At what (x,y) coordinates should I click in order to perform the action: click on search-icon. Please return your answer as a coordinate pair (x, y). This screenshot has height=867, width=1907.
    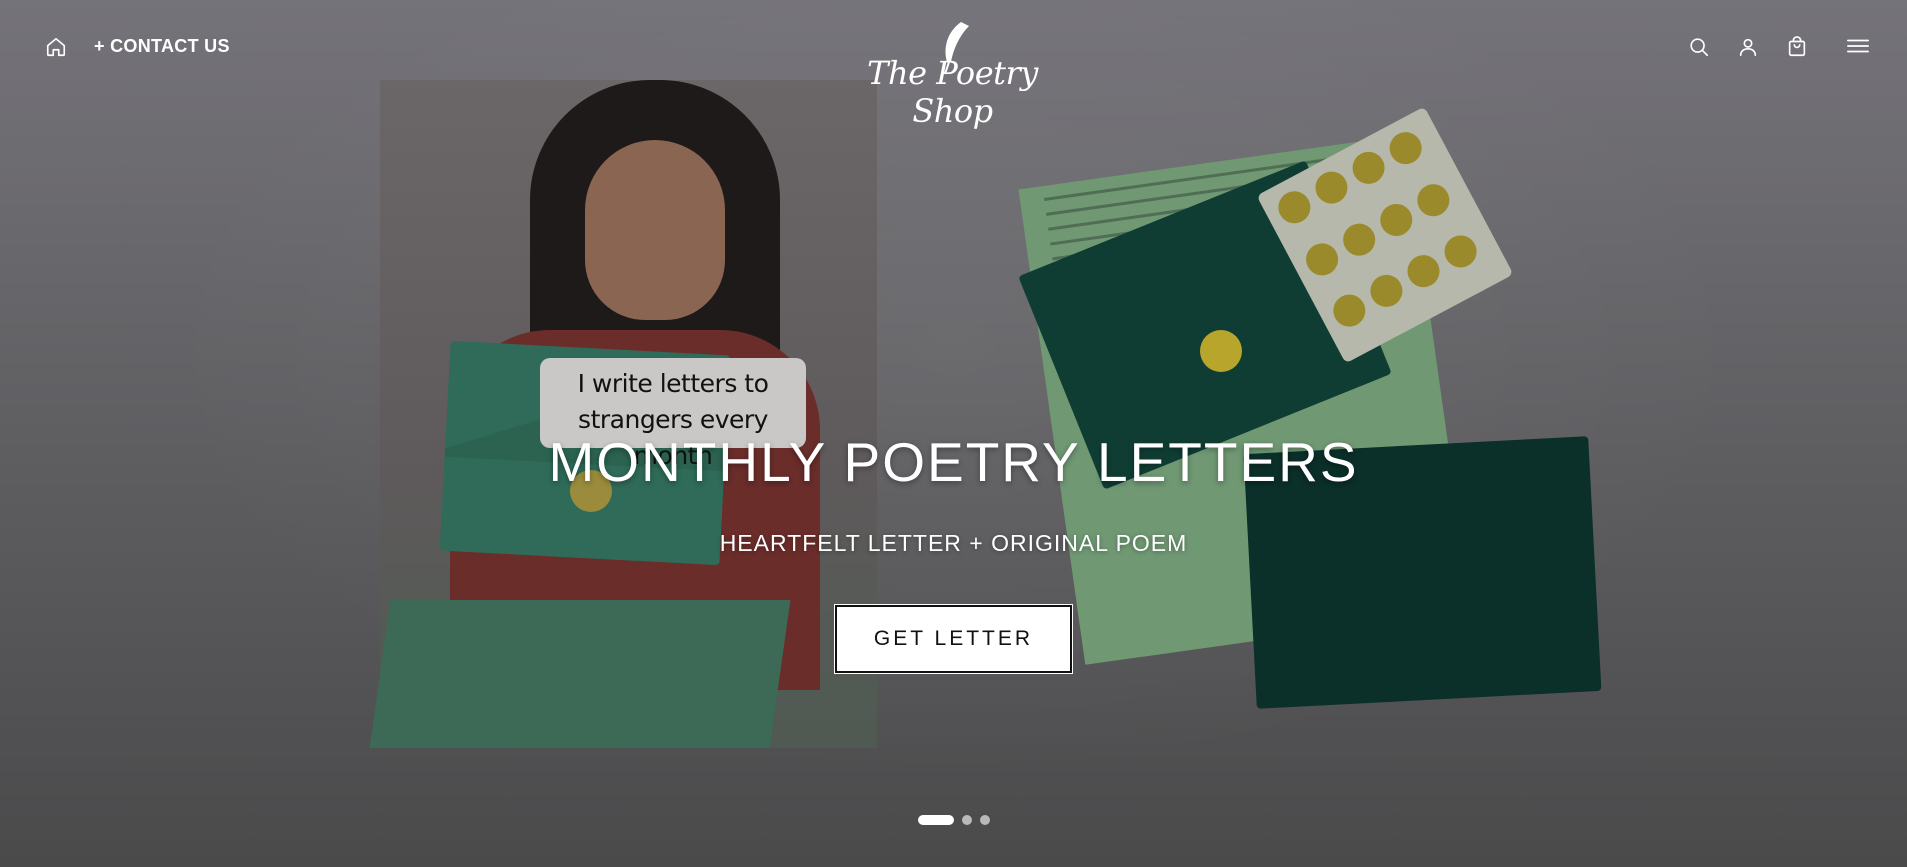
    Looking at the image, I should click on (1699, 47).